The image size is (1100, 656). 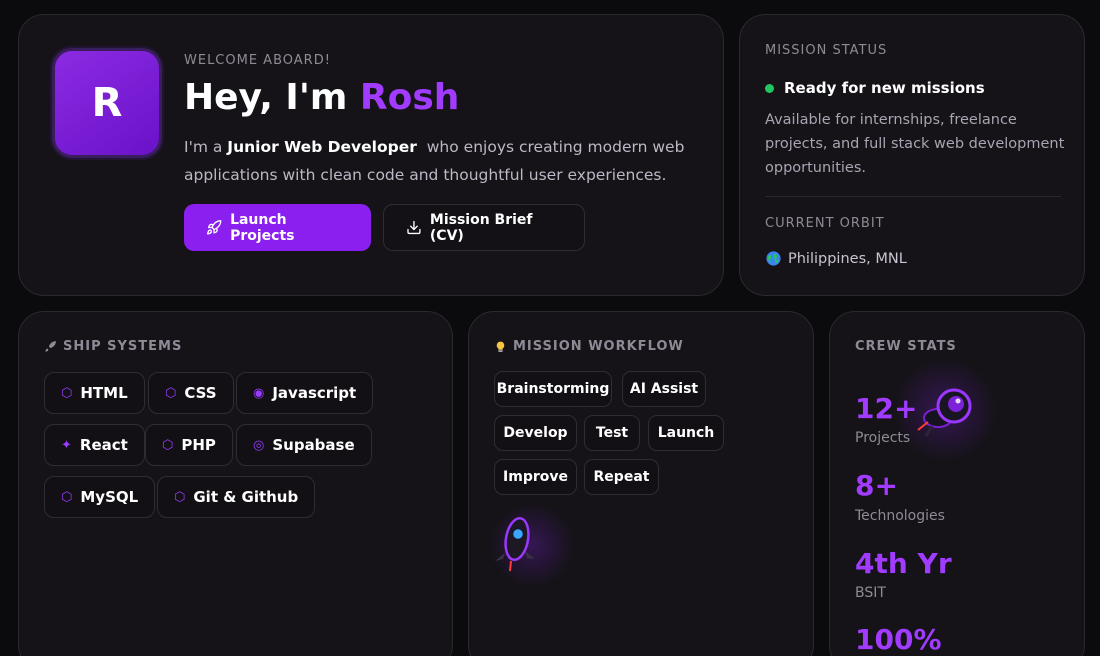 I want to click on title-name: Rosh, so click(x=409, y=97).